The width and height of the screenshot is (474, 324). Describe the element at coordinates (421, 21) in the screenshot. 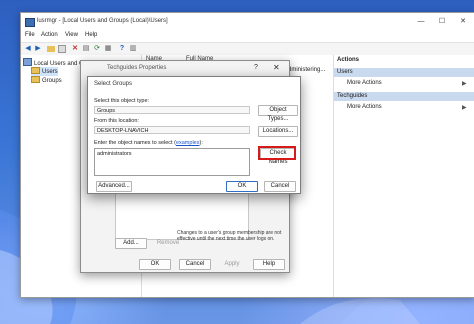

I see `minimize-button: —` at that location.